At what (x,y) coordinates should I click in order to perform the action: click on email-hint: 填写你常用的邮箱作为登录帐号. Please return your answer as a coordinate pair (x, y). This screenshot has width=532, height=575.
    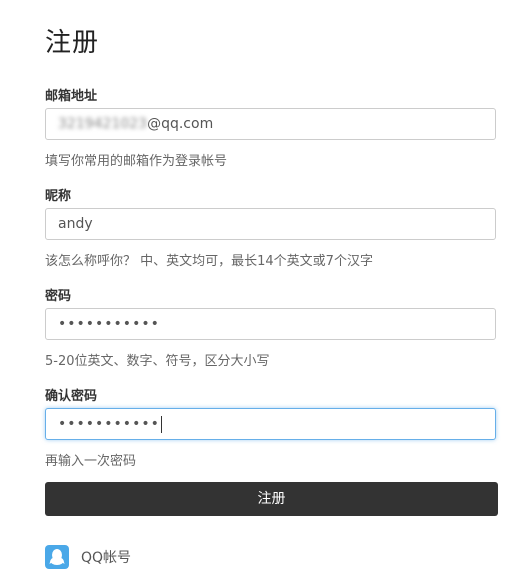
    Looking at the image, I should click on (136, 161).